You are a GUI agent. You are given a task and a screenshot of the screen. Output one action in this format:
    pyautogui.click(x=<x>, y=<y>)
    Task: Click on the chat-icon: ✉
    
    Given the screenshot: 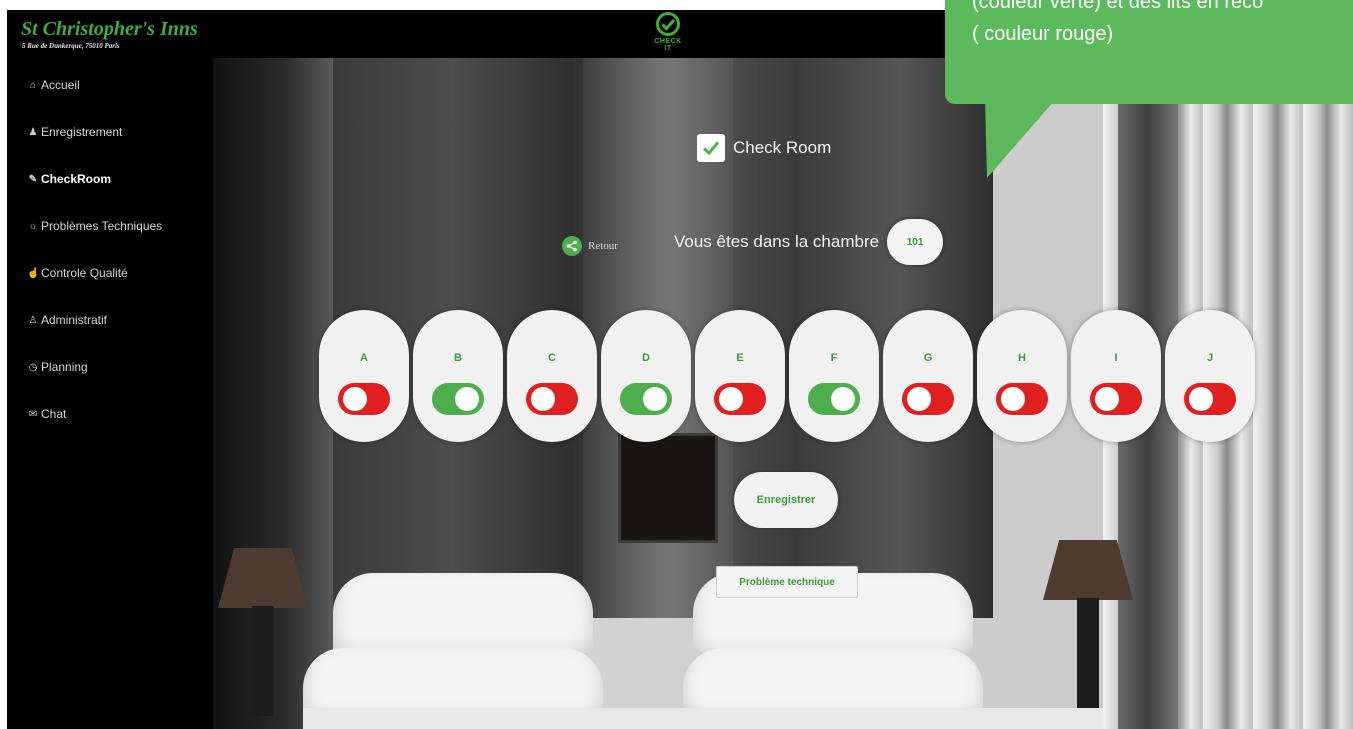 What is the action you would take?
    pyautogui.click(x=33, y=414)
    